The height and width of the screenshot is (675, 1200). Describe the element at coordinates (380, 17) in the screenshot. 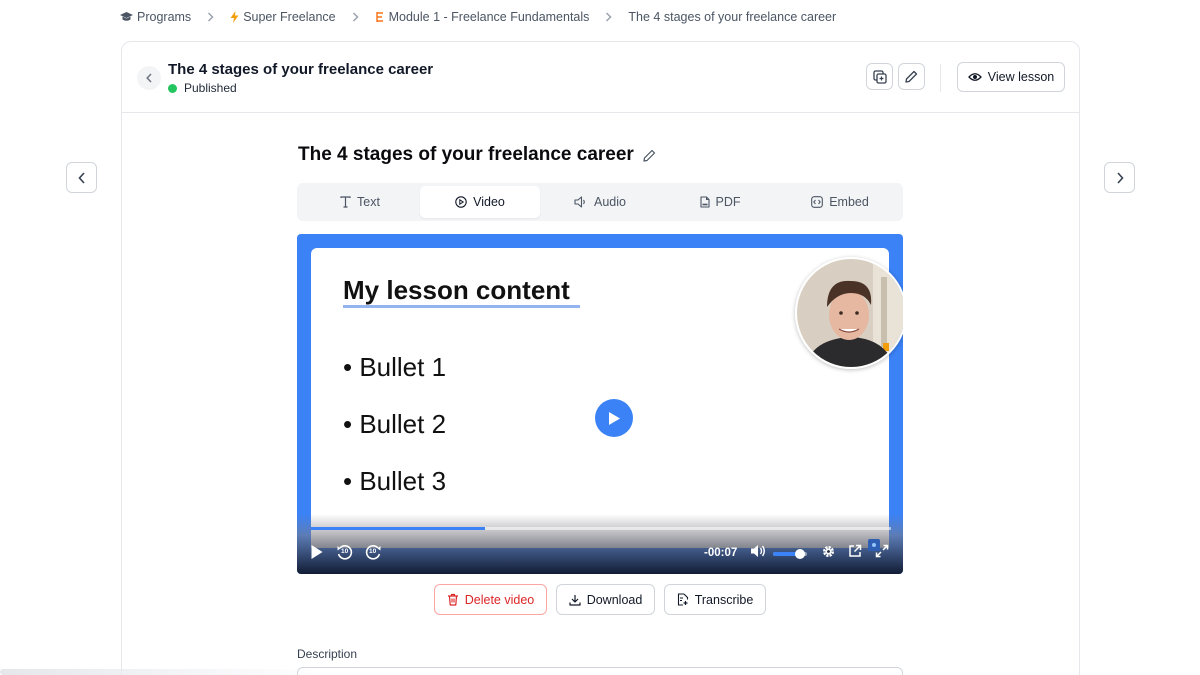

I see `module-icon` at that location.